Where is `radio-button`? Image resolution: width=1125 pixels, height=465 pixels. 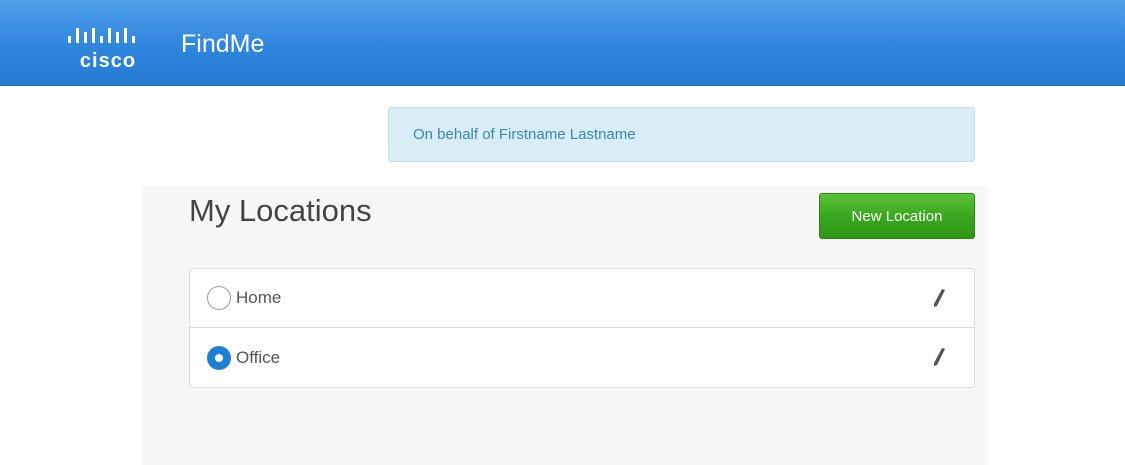
radio-button is located at coordinates (219, 298).